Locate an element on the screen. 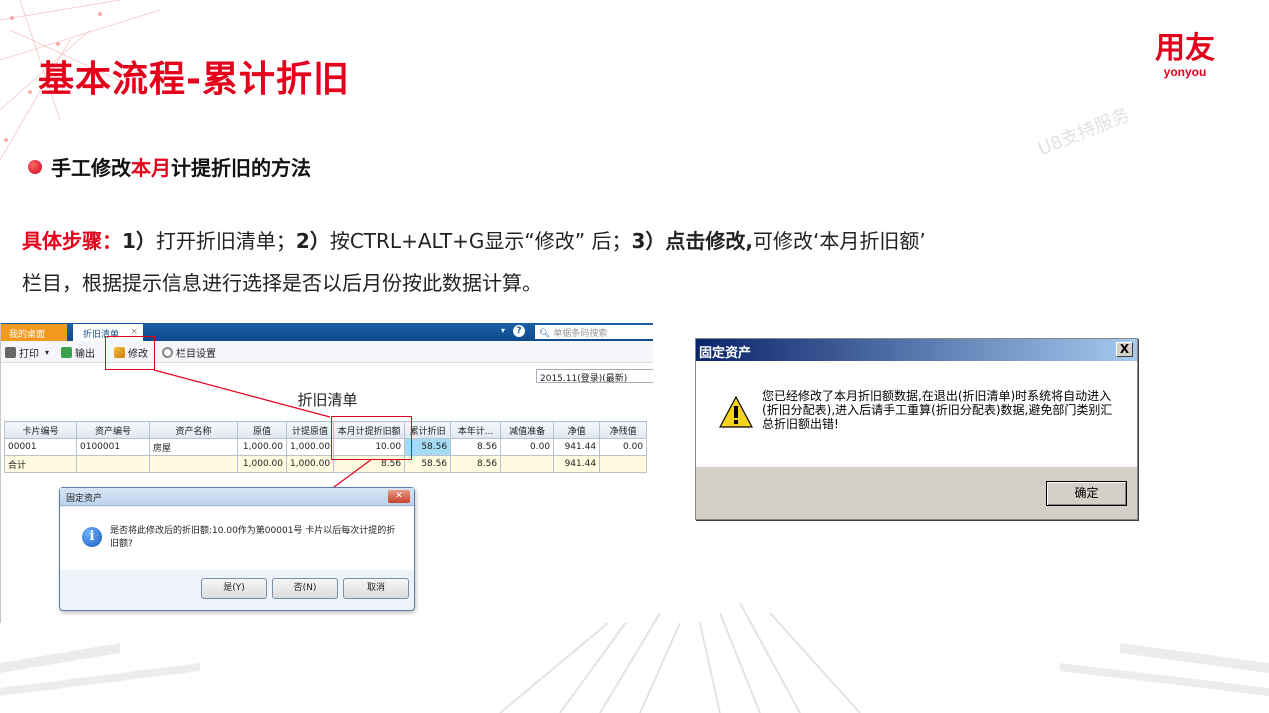  column-settings-button: 栏目设置 is located at coordinates (189, 352).